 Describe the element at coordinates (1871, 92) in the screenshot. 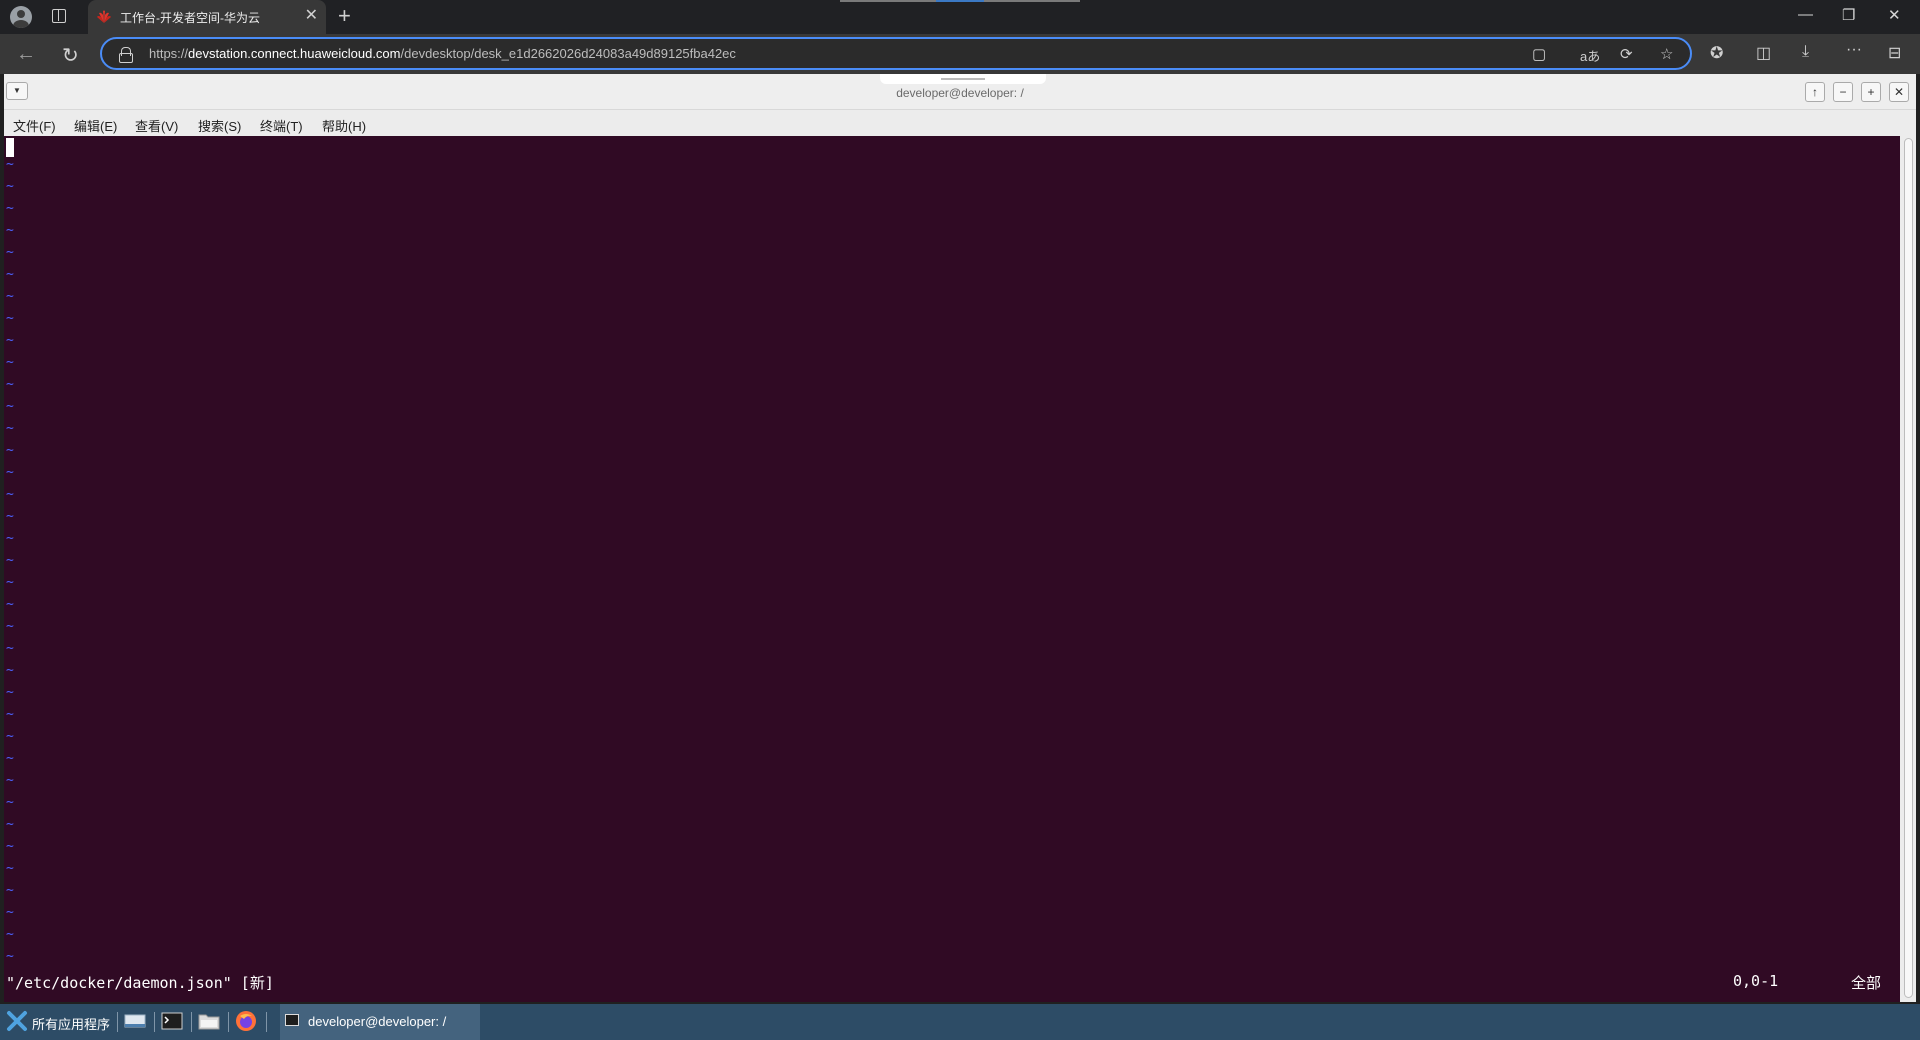

I see `terminal-maximize-button: +` at that location.